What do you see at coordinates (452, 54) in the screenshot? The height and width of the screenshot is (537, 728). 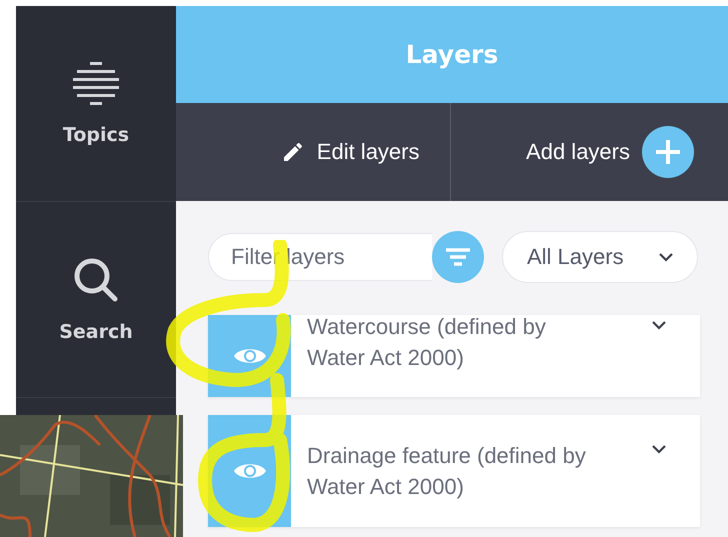 I see `panel-title: Layers` at bounding box center [452, 54].